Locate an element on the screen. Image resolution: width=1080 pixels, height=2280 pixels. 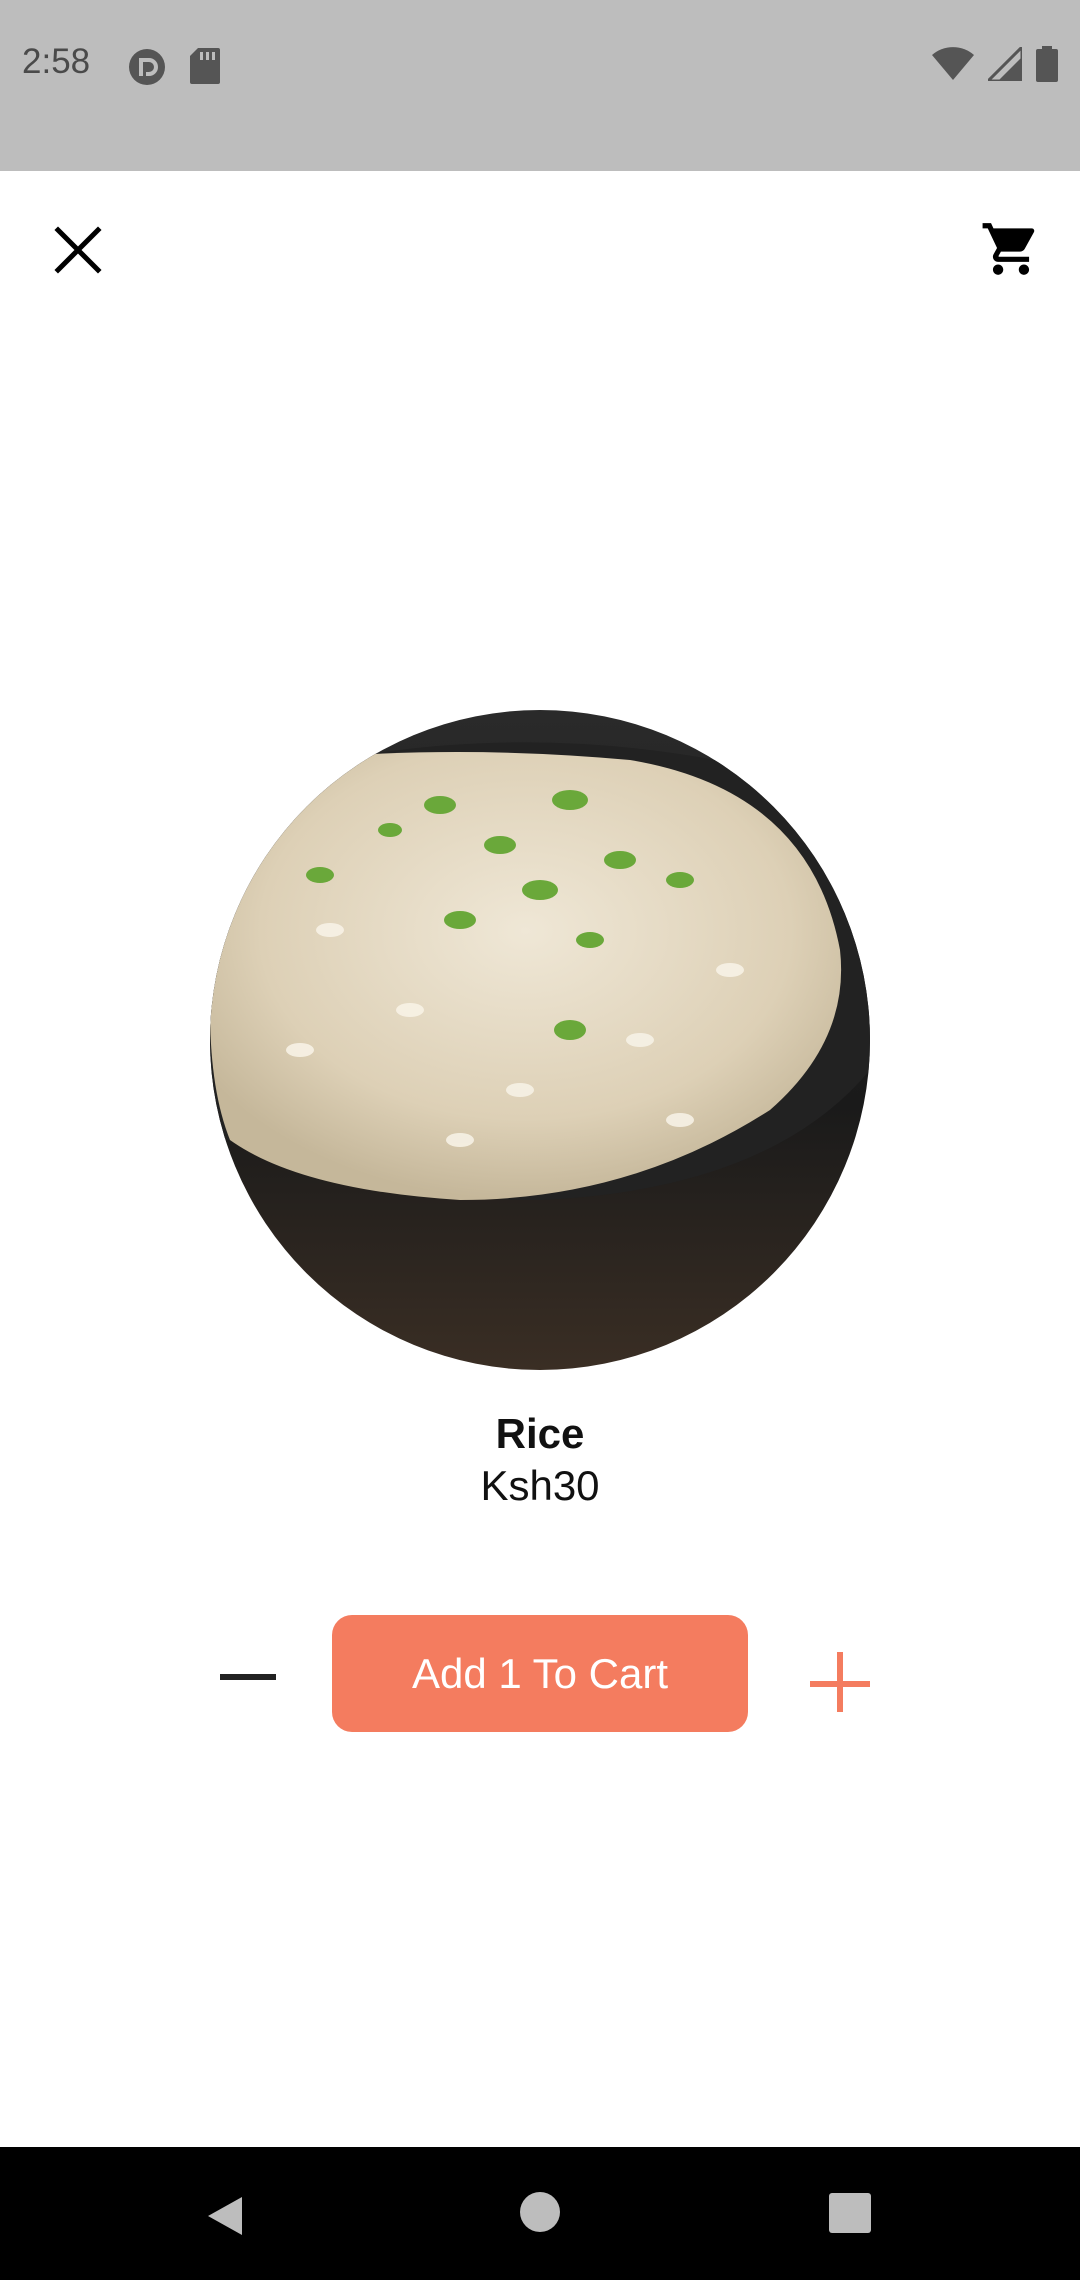
nav-recents-button is located at coordinates (850, 2215).